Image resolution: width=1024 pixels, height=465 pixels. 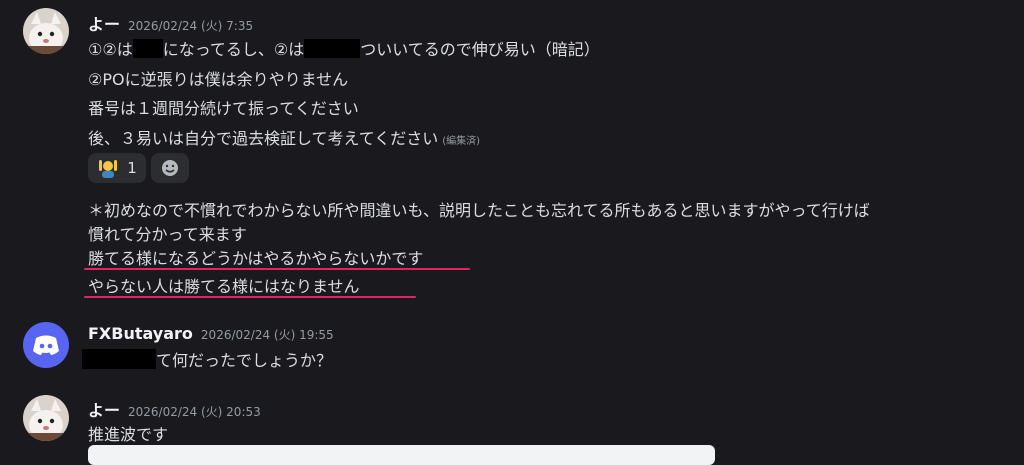 I want to click on message-header: FXButayaro 2026/02/24 (火) 19:55, so click(x=211, y=333).